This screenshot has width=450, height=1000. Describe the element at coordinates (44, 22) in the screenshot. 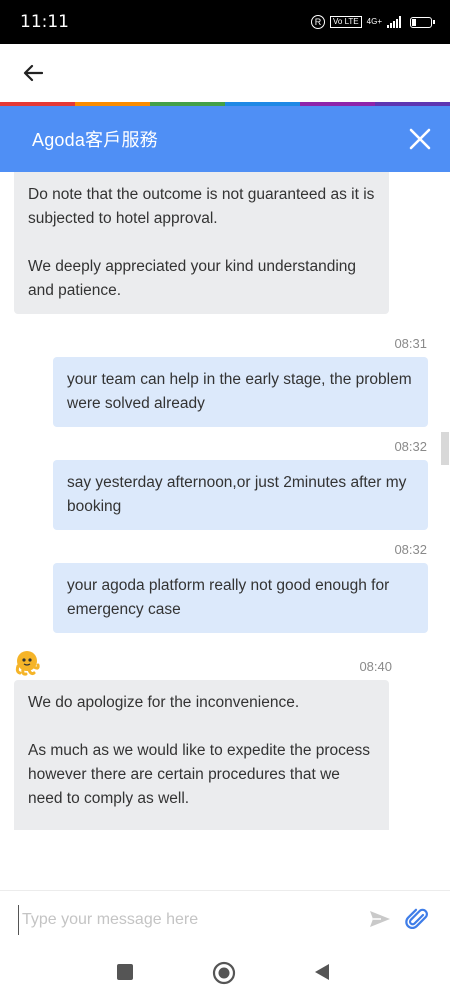

I see `status-time: 11:11` at that location.